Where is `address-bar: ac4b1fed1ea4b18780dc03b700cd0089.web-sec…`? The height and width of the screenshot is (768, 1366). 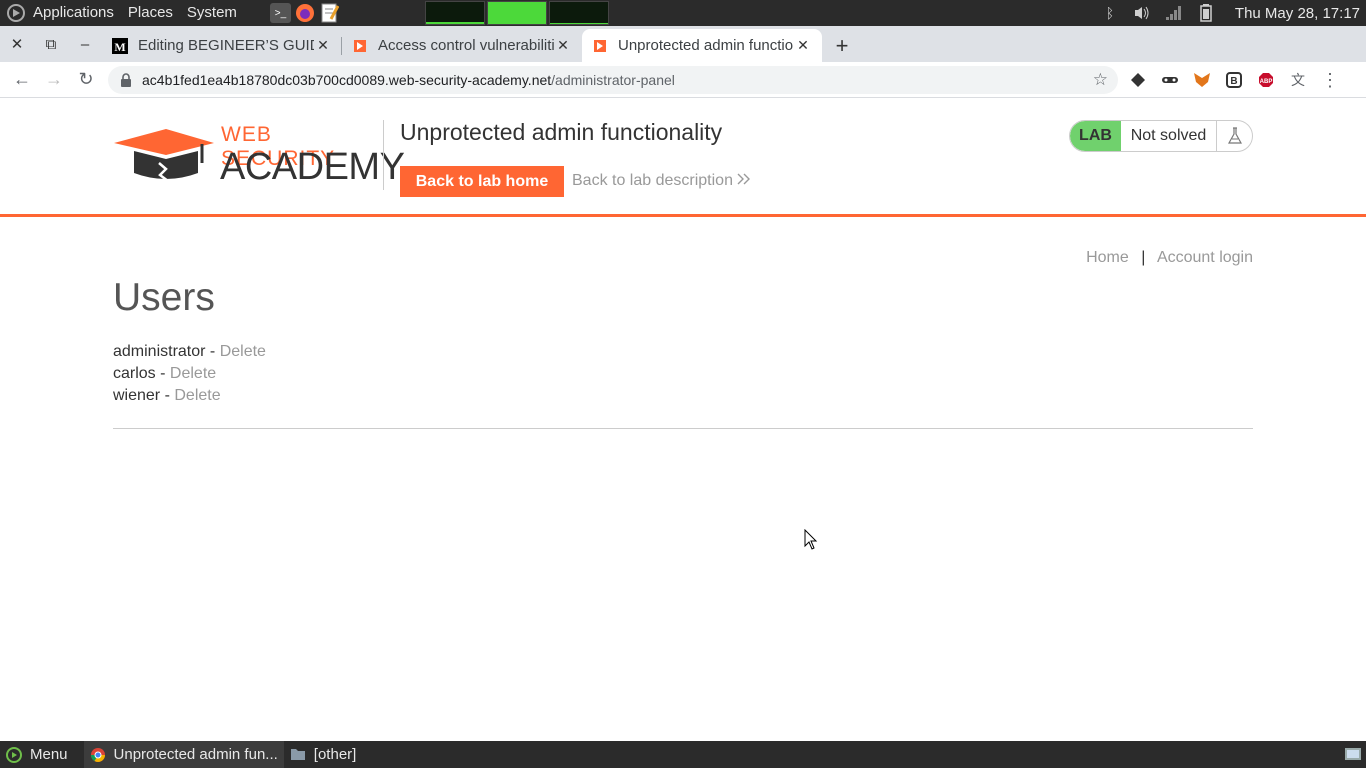
address-bar: ac4b1fed1ea4b18780dc03b700cd0089.web-sec… is located at coordinates (613, 80).